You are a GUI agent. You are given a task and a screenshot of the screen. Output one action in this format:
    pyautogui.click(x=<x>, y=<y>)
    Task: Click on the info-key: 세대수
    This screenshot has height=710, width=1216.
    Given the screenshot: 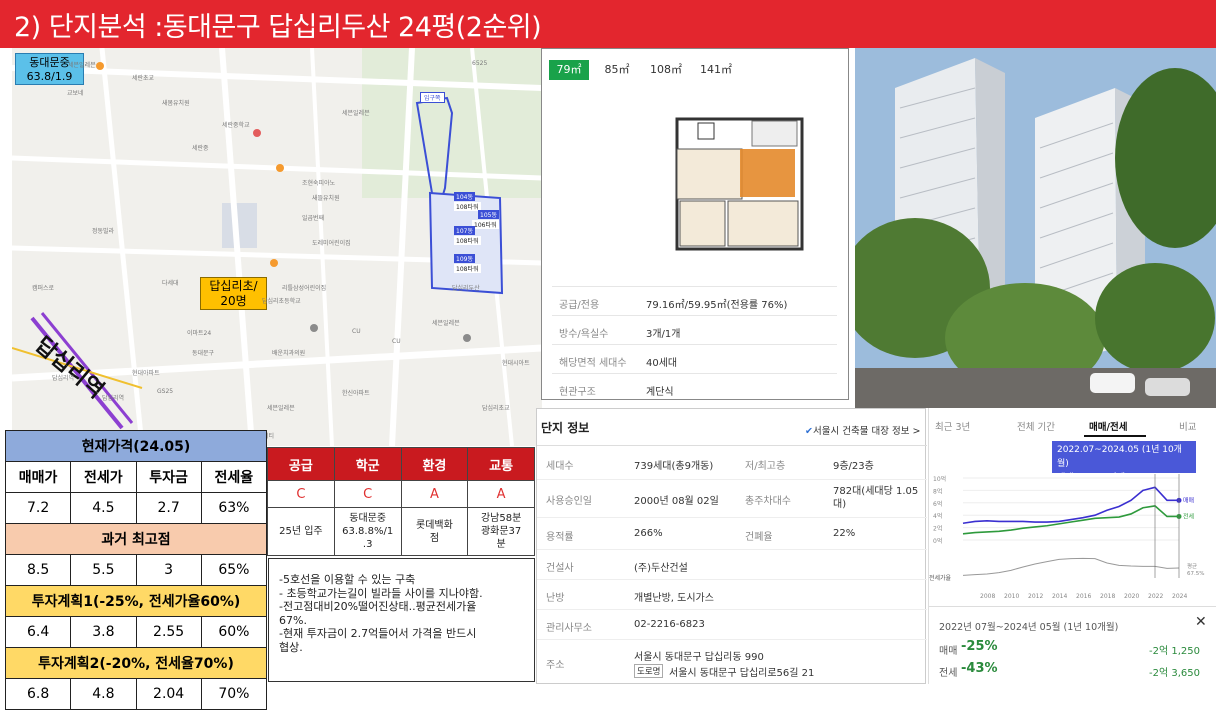 What is the action you would take?
    pyautogui.click(x=560, y=466)
    